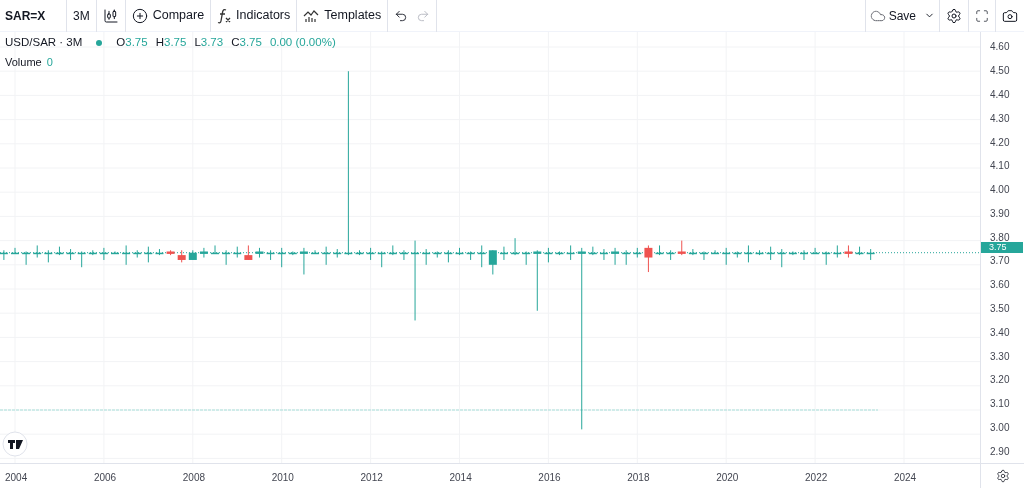  I want to click on year-label: 2014, so click(460, 477).